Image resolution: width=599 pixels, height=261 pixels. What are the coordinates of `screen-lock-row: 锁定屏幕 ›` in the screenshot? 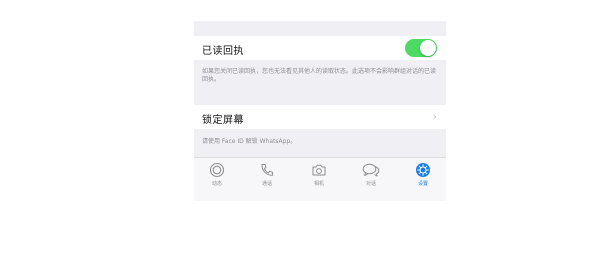 It's located at (320, 117).